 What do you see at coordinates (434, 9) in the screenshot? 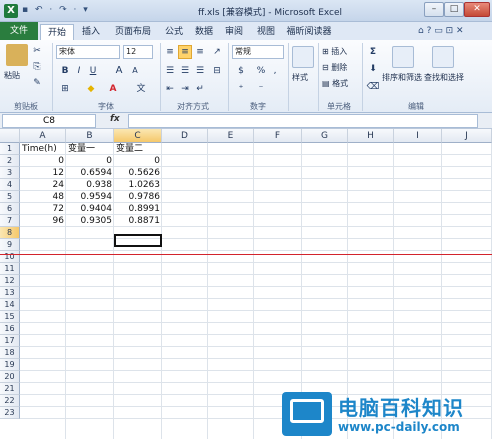
I see `minimize-button: –` at bounding box center [434, 9].